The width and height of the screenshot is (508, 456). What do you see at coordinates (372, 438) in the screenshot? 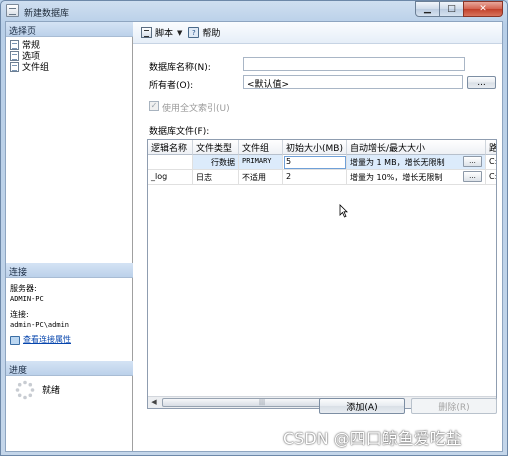
I see `watermark: CSDN @四口鲸鱼爱吃盐` at bounding box center [372, 438].